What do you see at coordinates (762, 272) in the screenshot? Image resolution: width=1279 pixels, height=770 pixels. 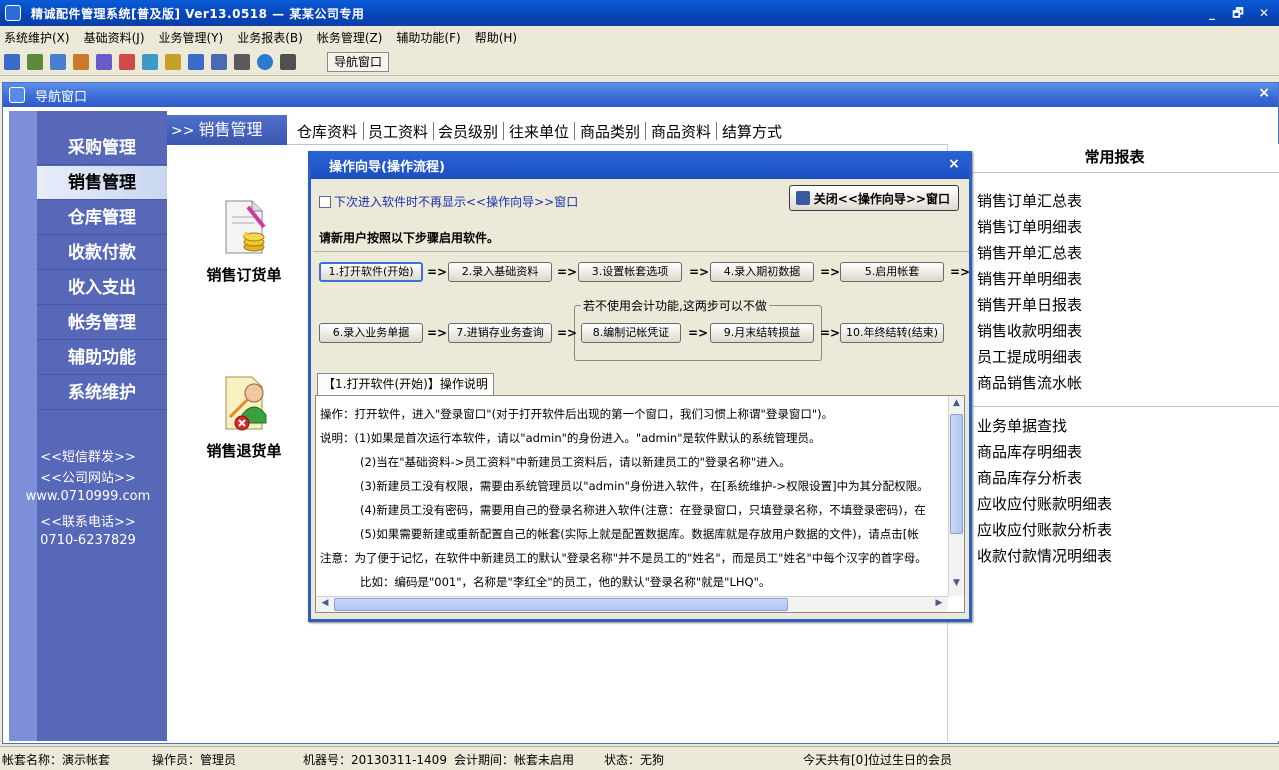 I see `step-4-opening-data: 4.录入期初数据` at bounding box center [762, 272].